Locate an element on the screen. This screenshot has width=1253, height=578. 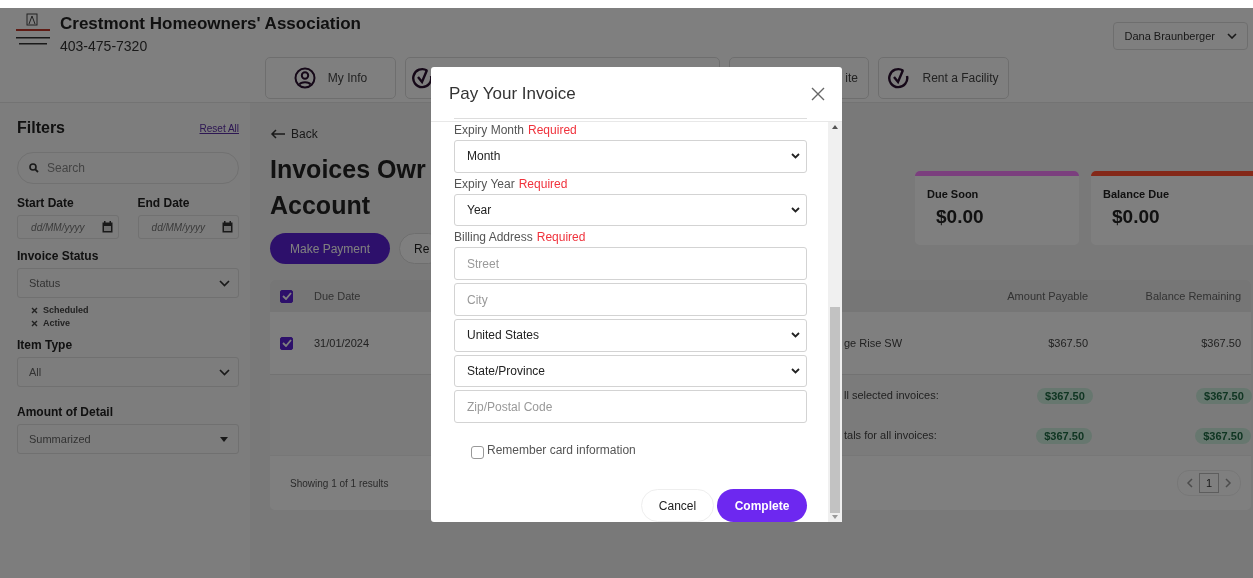
field-label: Billing Address is located at coordinates (493, 237).